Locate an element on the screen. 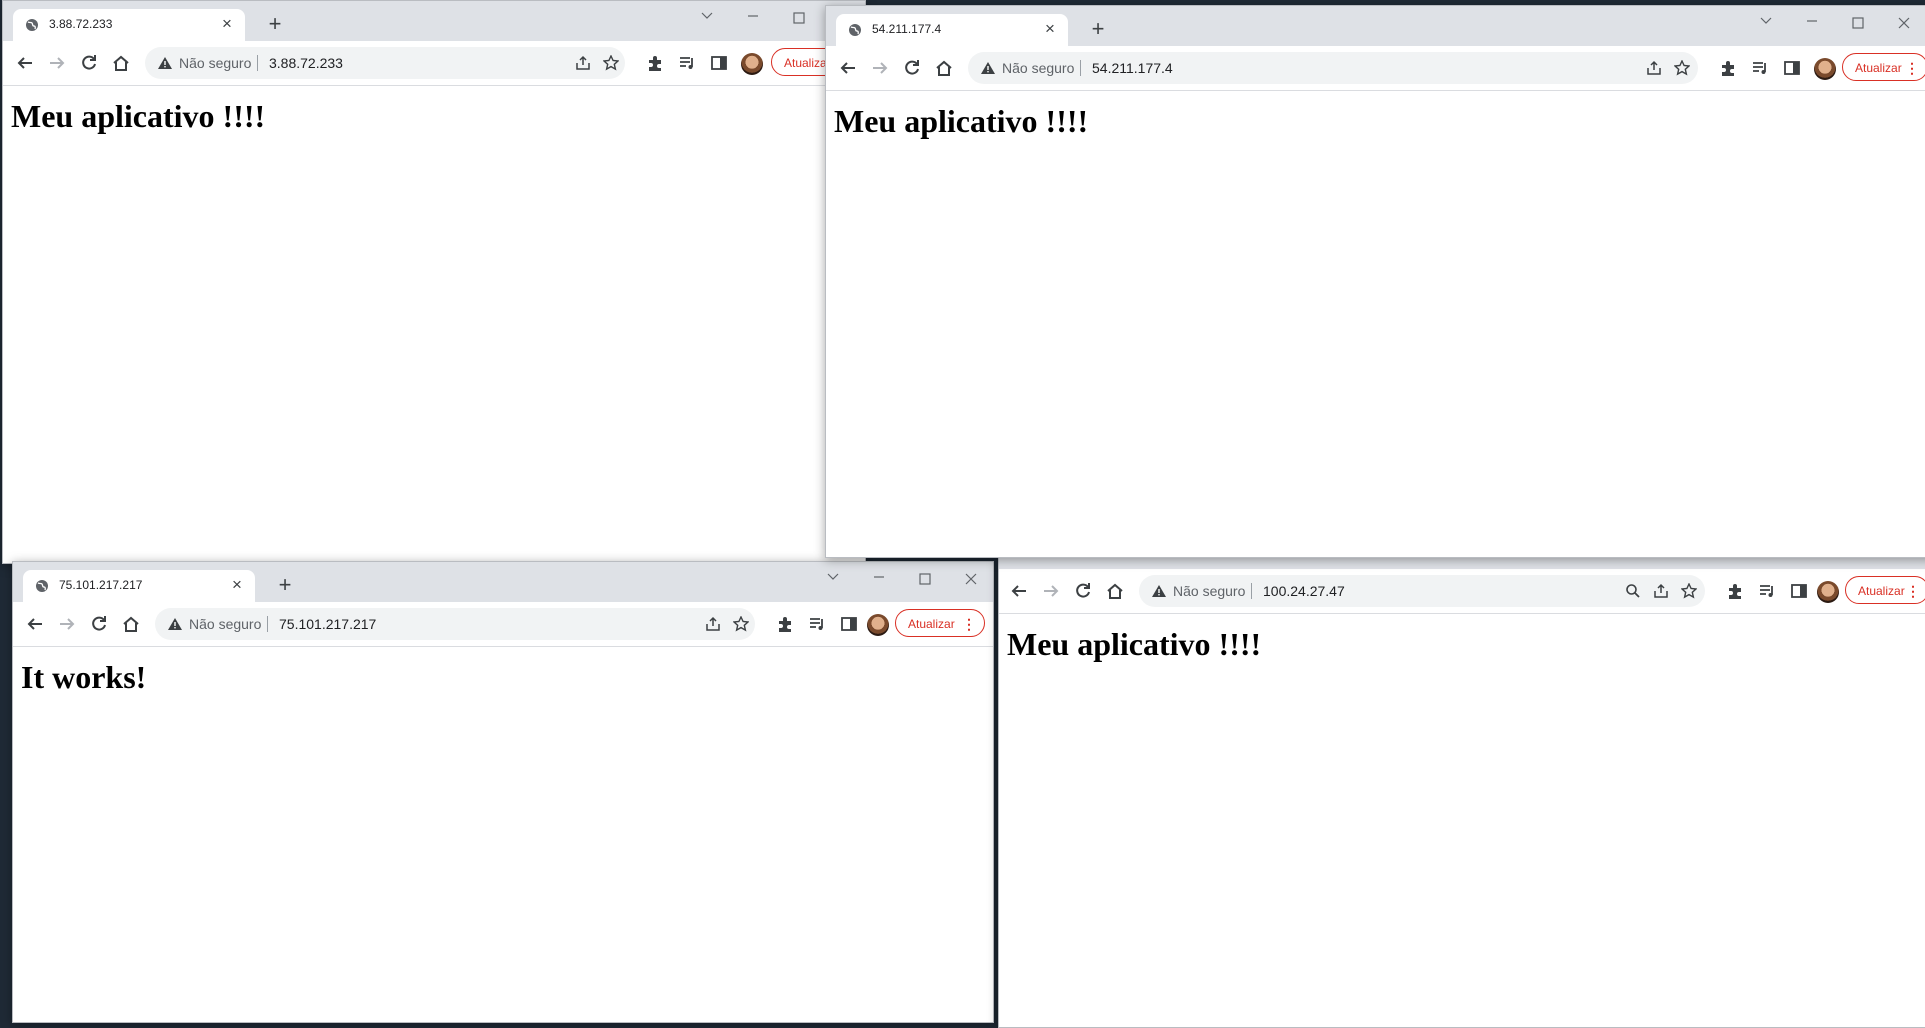  url-text: 75.101.217.217 is located at coordinates (327, 624).